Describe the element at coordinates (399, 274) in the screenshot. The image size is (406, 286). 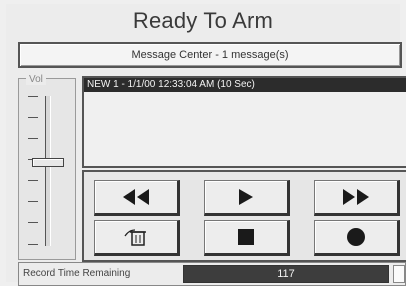
I see `record-time-progress-end` at that location.